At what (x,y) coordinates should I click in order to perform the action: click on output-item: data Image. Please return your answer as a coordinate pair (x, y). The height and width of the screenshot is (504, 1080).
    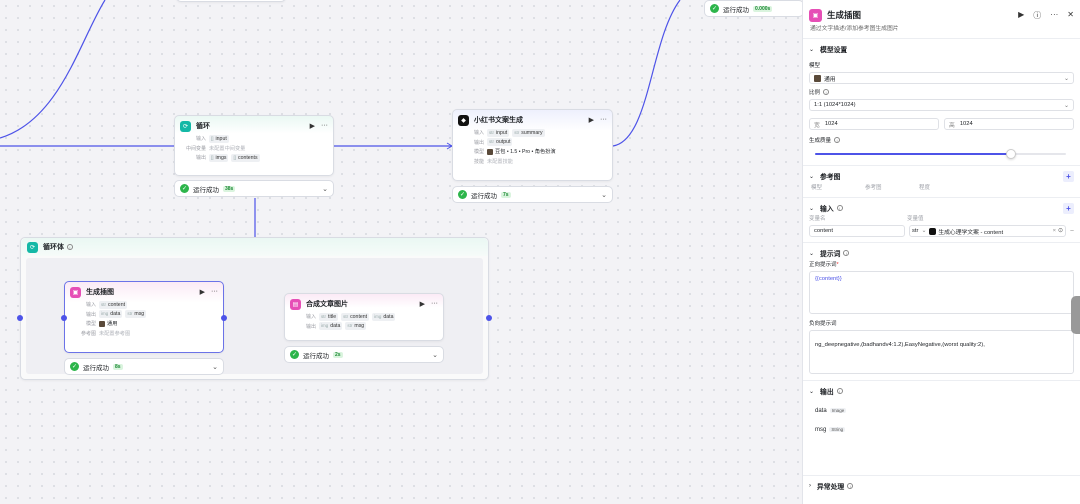
    Looking at the image, I should click on (944, 410).